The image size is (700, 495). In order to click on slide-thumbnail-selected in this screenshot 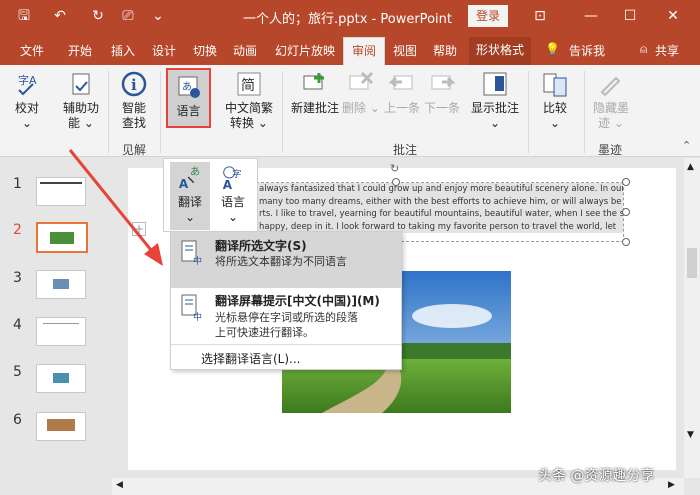, I will do `click(62, 237)`.